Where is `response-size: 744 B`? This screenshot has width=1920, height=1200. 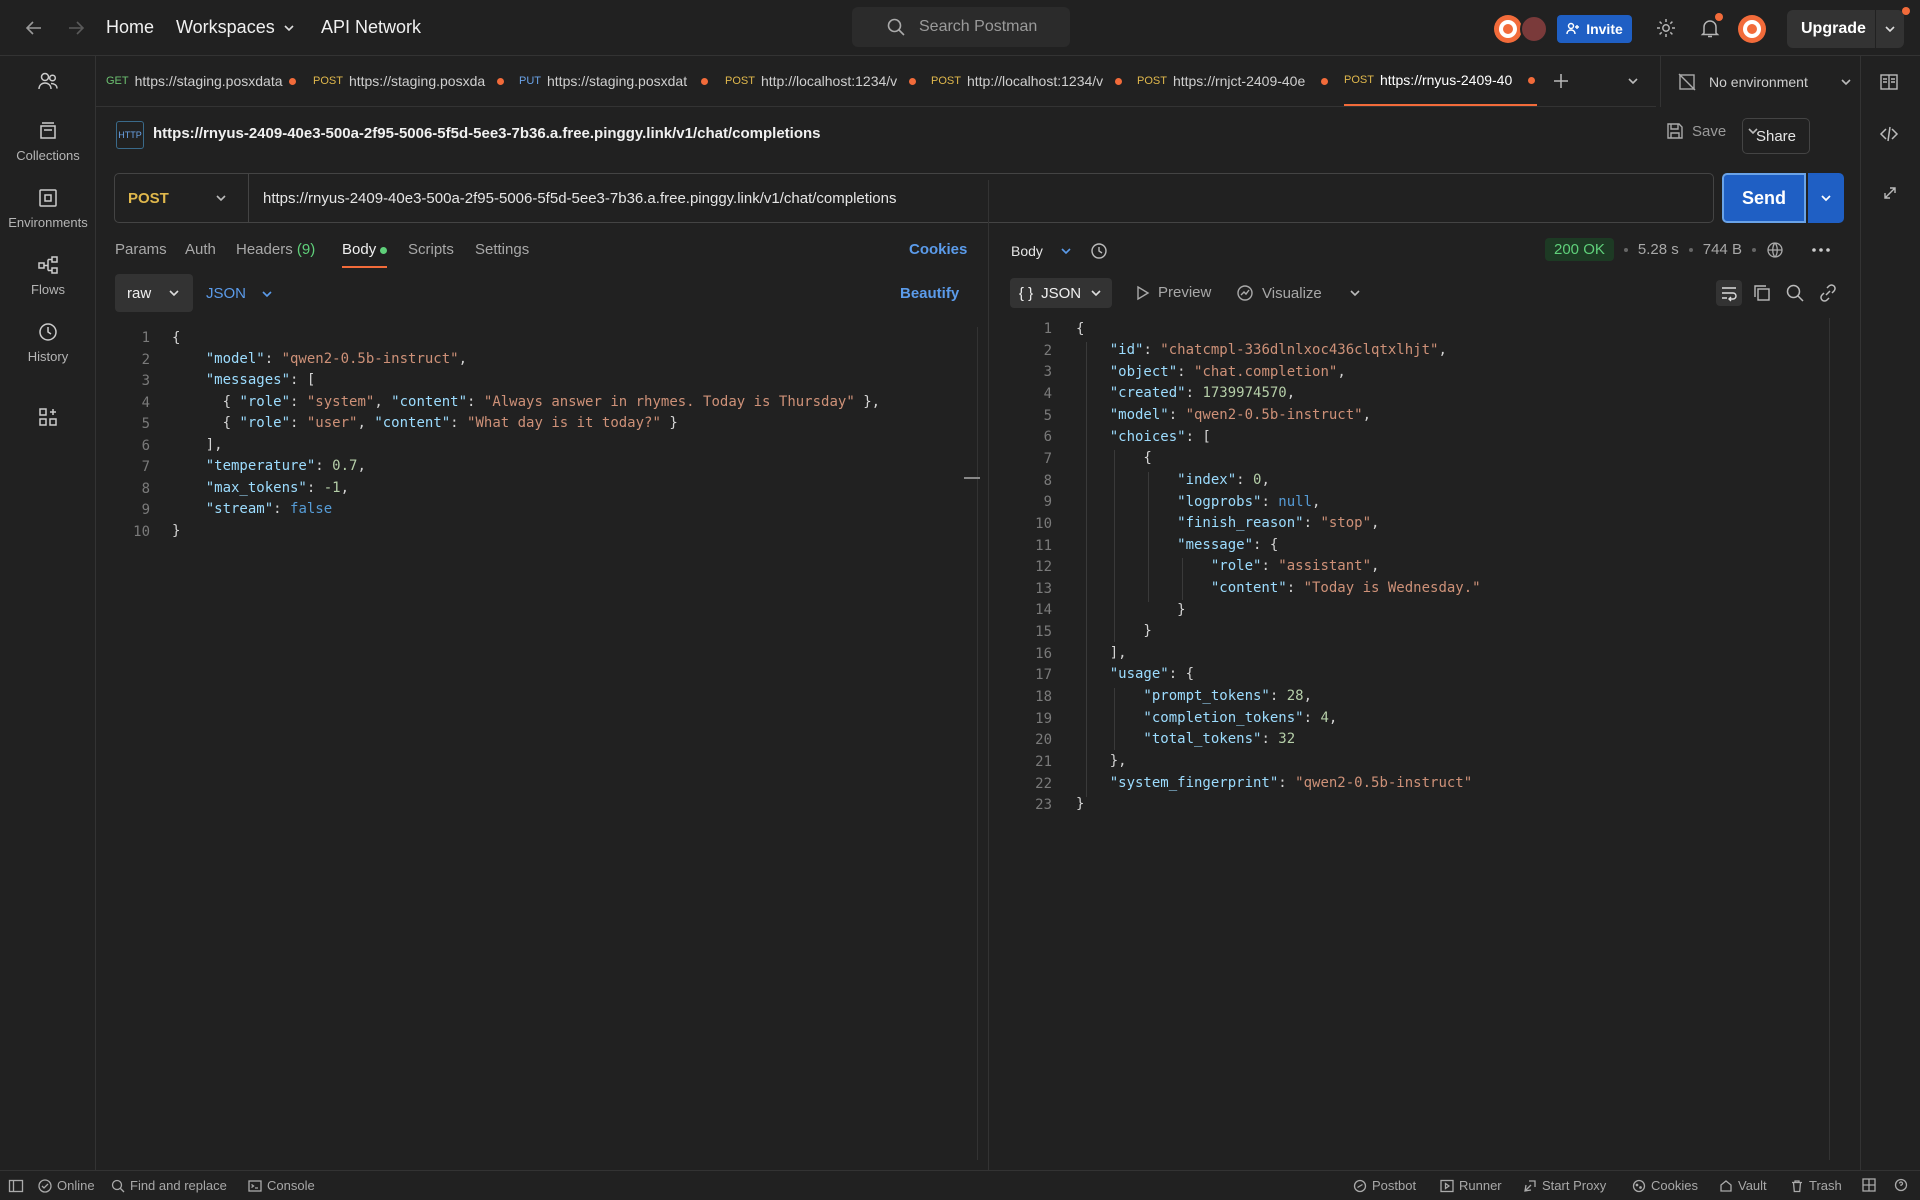 response-size: 744 B is located at coordinates (1722, 249).